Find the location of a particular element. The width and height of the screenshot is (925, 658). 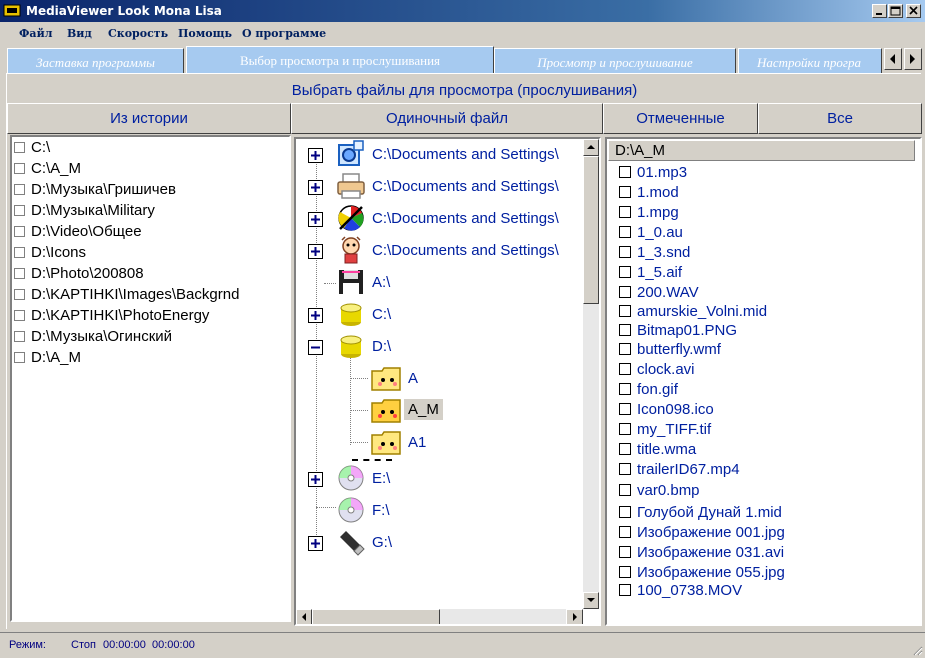

minimize-button is located at coordinates (879, 11).